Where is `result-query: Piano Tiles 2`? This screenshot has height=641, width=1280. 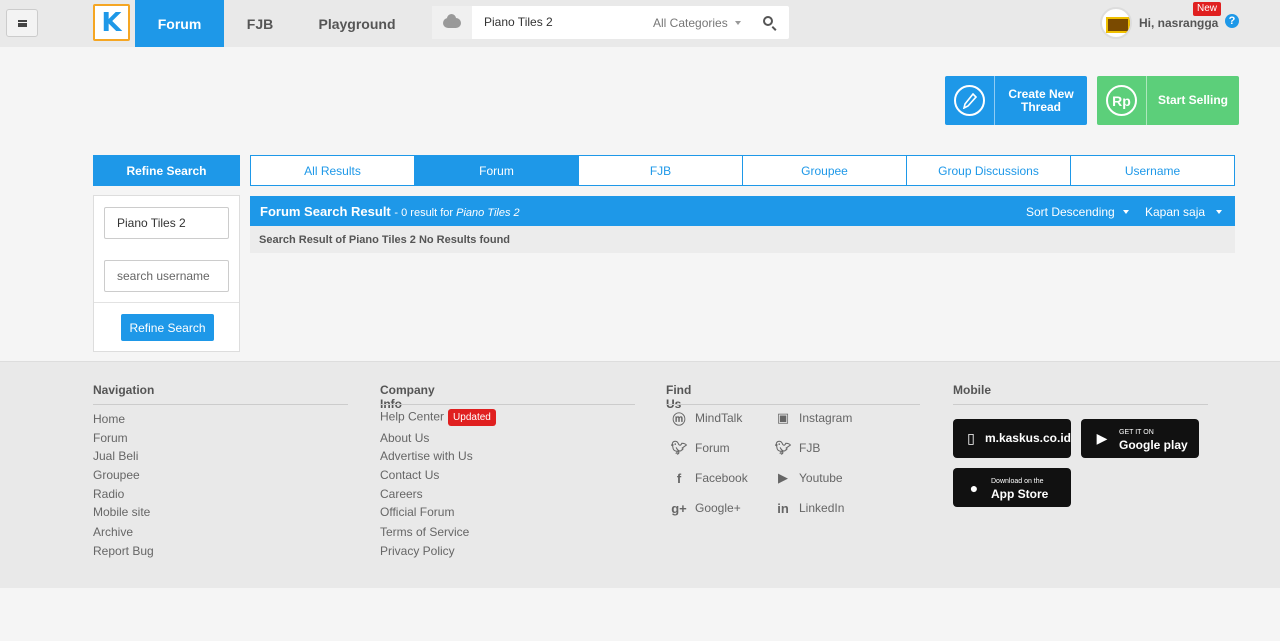
result-query: Piano Tiles 2 is located at coordinates (488, 213).